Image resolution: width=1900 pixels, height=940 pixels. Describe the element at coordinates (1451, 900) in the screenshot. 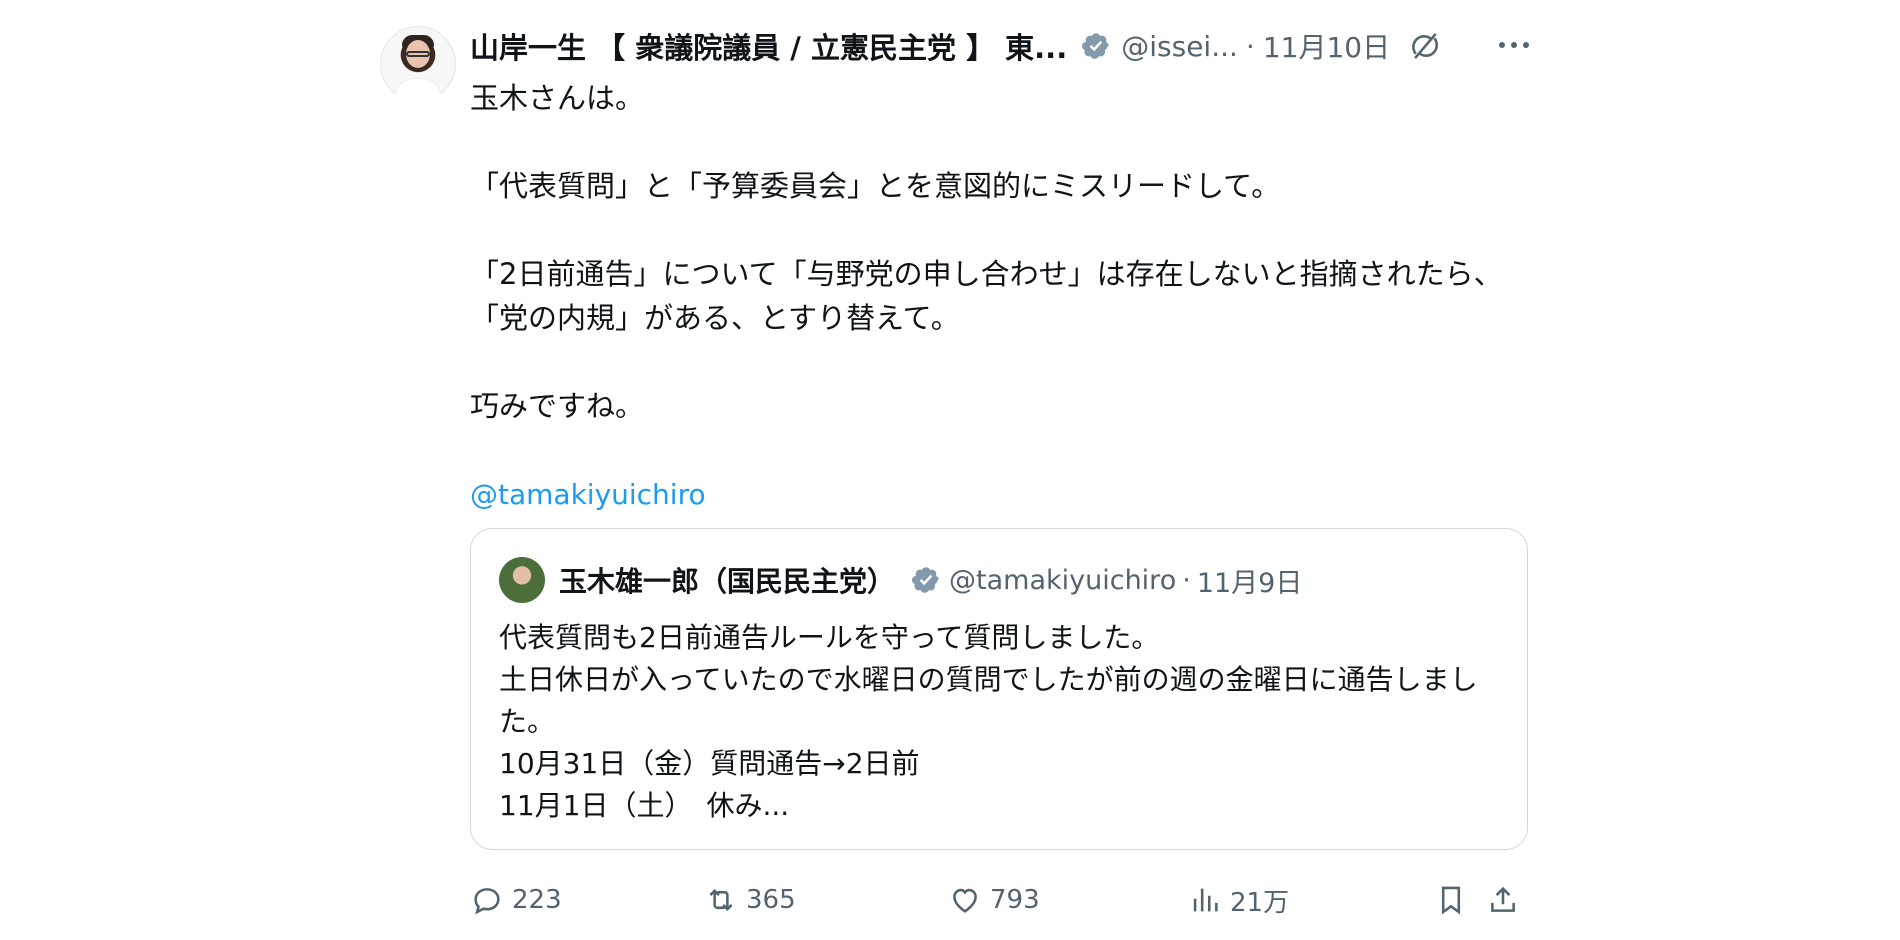

I see `bookmark-icon` at that location.